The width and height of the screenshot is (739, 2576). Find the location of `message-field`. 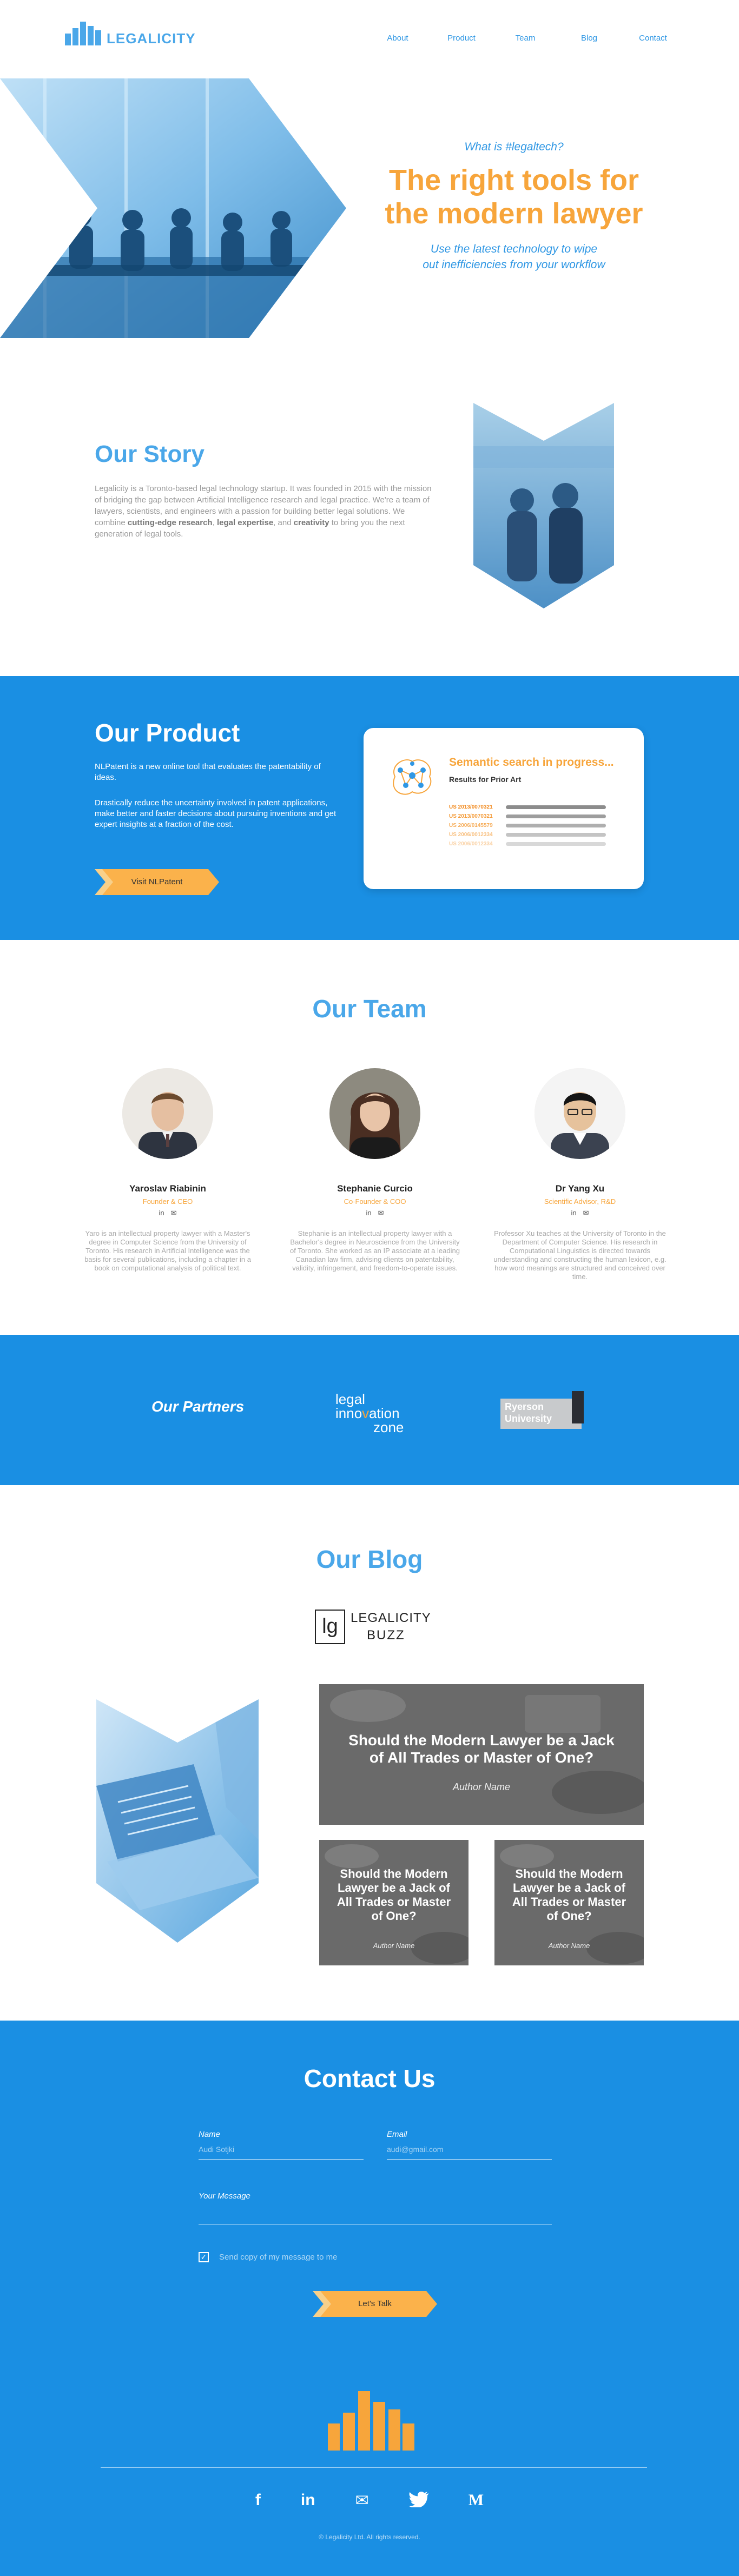

message-field is located at coordinates (376, 2213).